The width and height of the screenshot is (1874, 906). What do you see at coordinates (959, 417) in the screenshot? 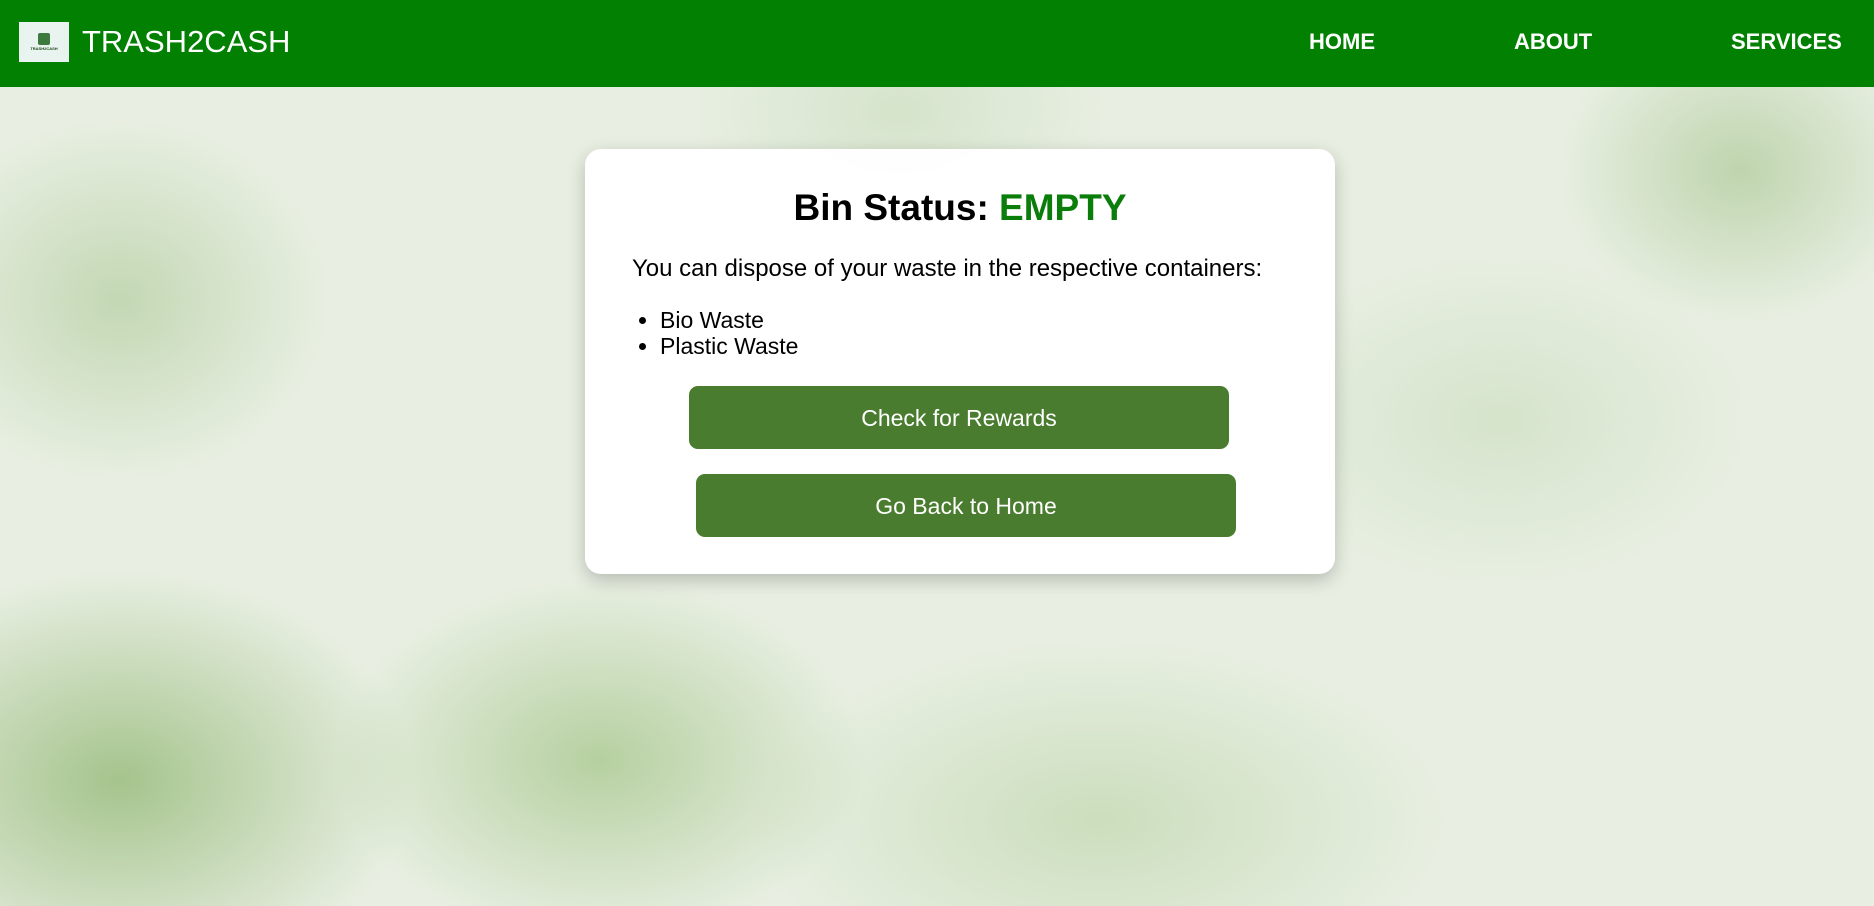
I see `check-rewards-button: Check for Rewards` at bounding box center [959, 417].